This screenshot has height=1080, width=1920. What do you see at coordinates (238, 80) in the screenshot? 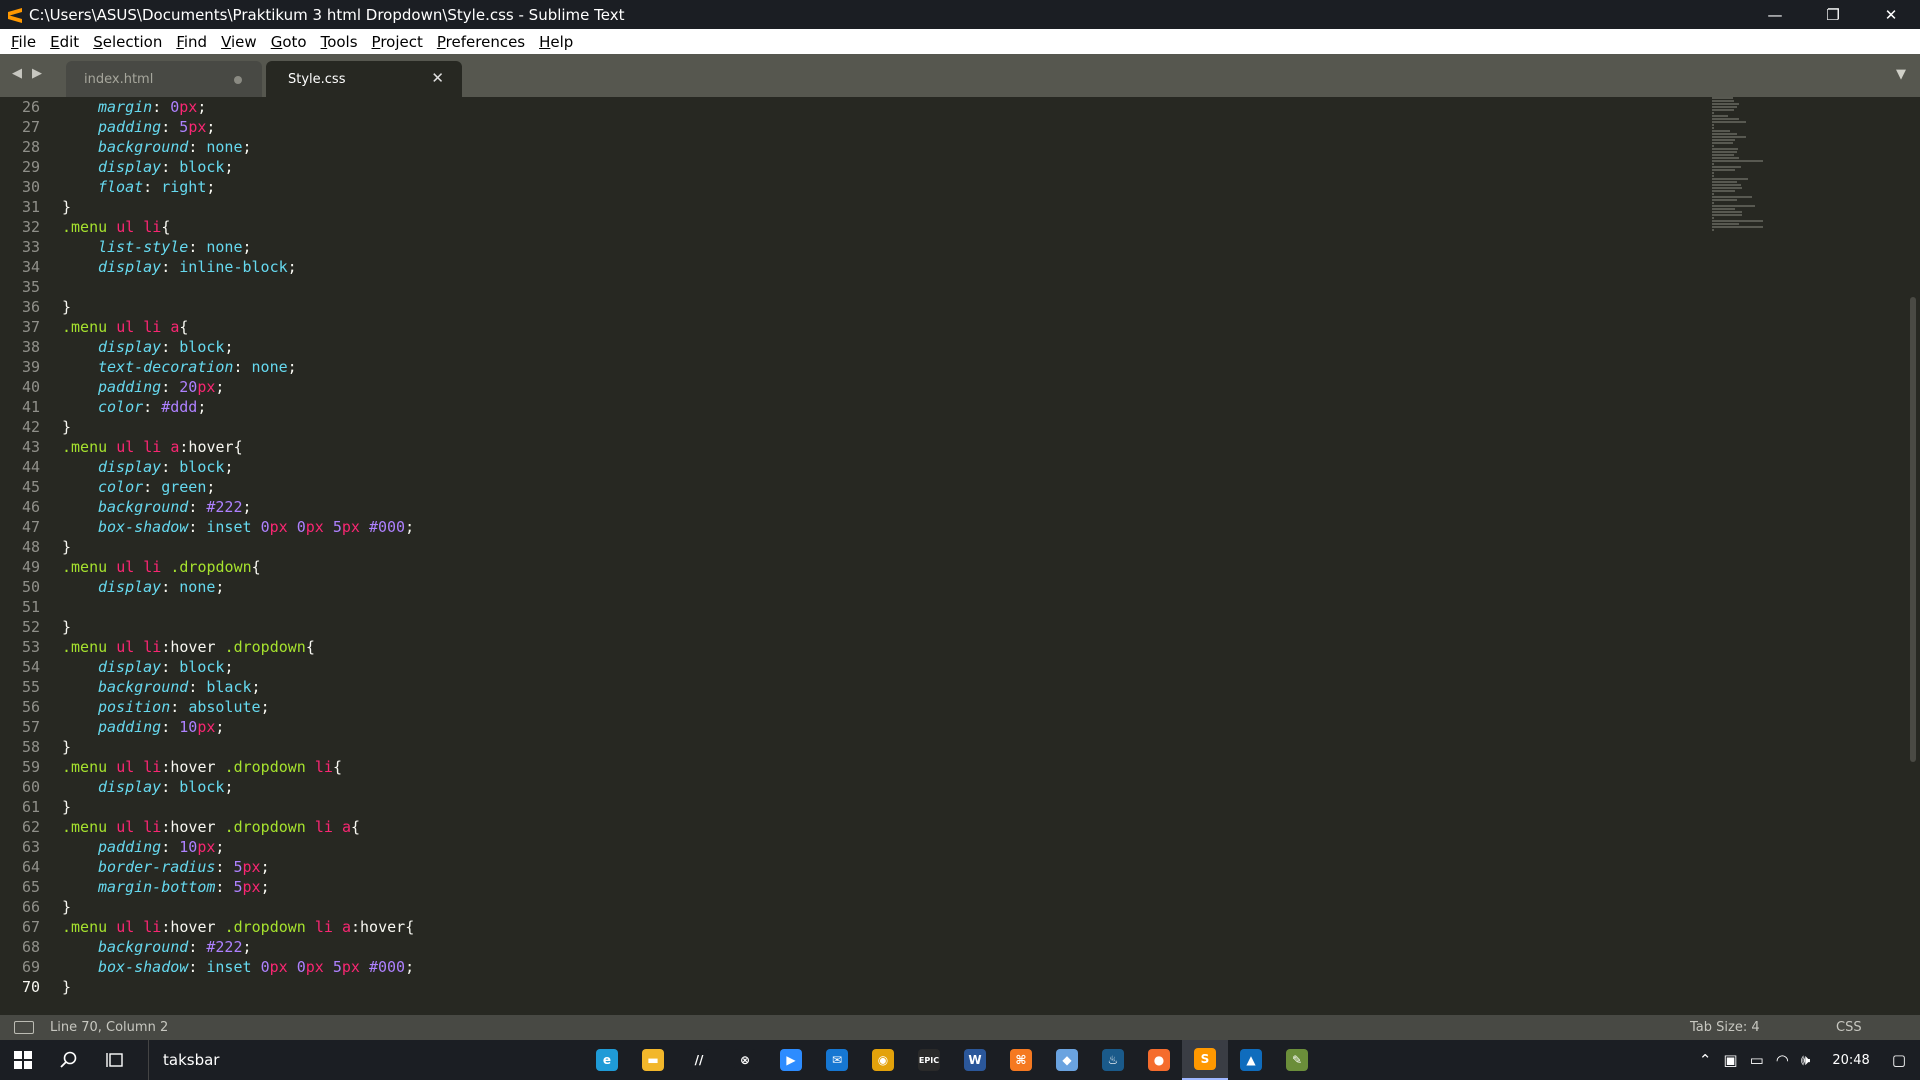
I see `unsaved-dot-icon` at bounding box center [238, 80].